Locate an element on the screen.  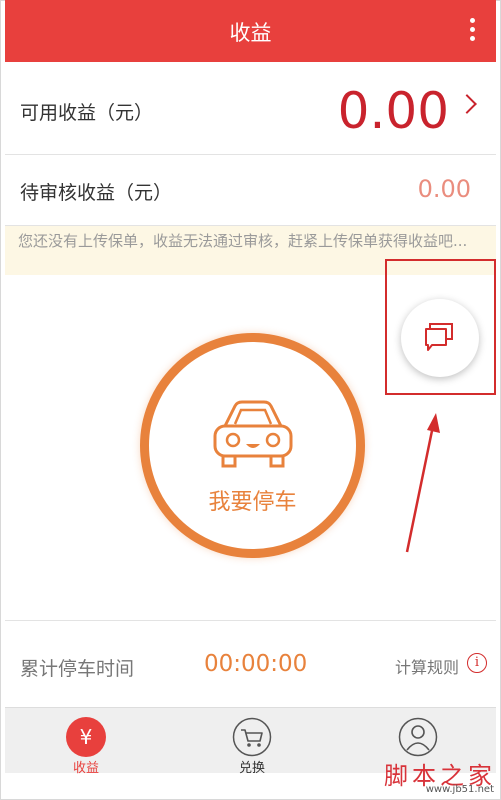
available-earnings-value: 0.00 is located at coordinates (393, 111).